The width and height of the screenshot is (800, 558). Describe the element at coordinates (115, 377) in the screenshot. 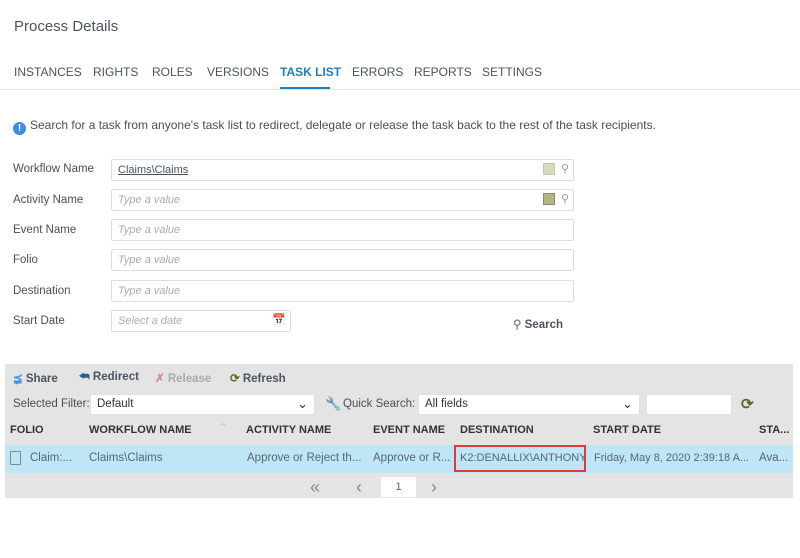

I see `redirect-label: Redirect` at that location.